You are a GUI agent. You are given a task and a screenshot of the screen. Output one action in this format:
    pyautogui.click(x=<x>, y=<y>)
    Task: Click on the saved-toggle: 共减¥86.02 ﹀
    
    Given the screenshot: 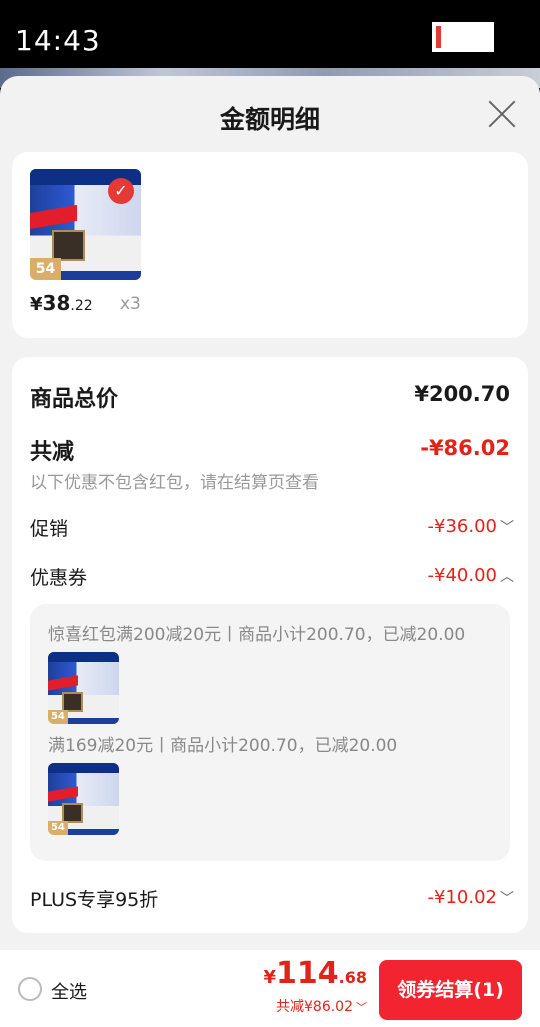 What is the action you would take?
    pyautogui.click(x=321, y=1006)
    